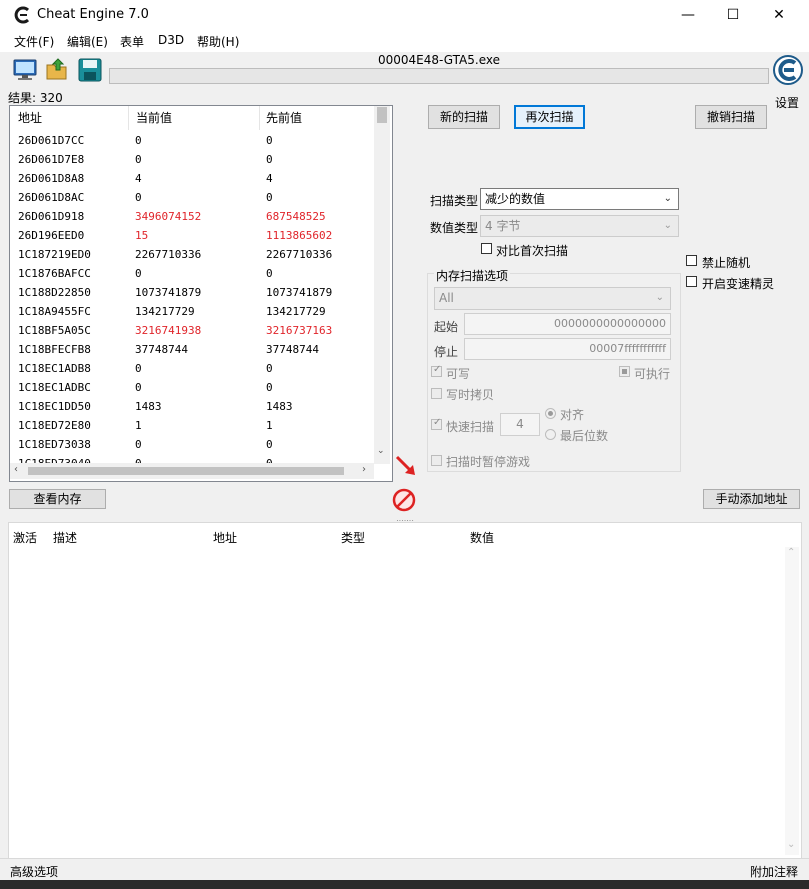 The image size is (809, 889). Describe the element at coordinates (353, 537) in the screenshot. I see `column-header-type: 类型` at that location.